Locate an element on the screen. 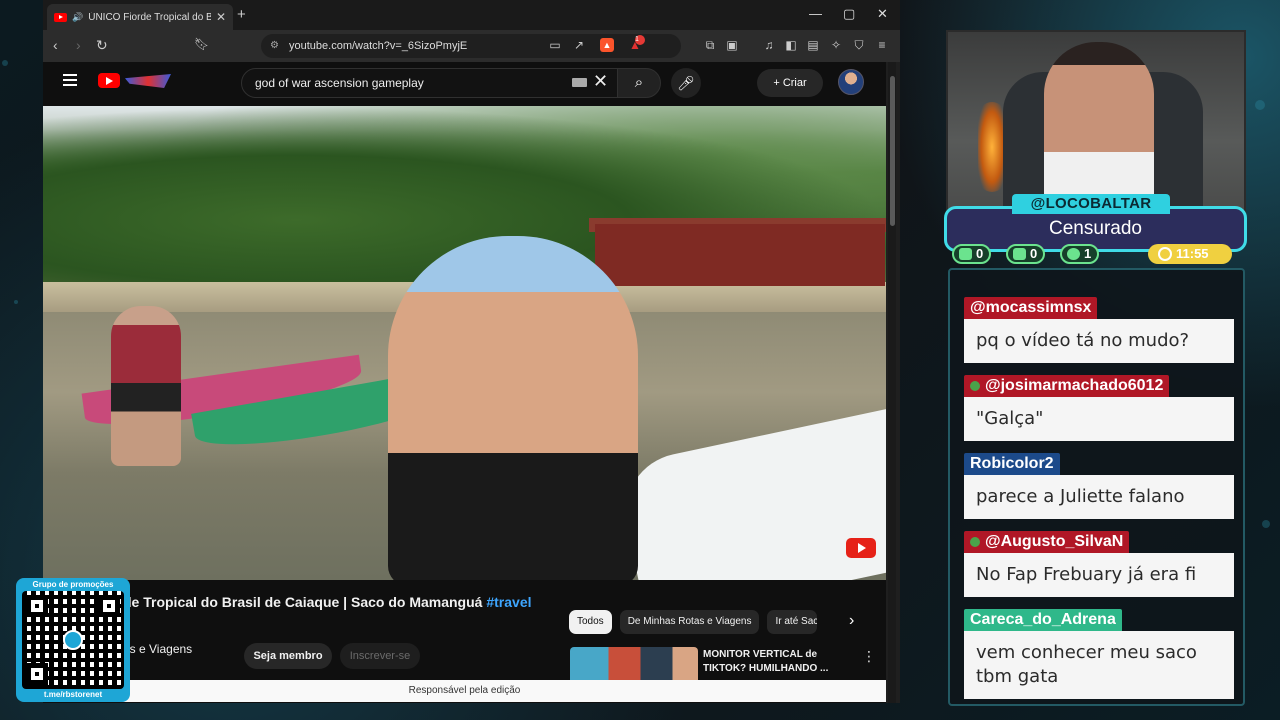 This screenshot has width=1280, height=720. notification-badge: 1 is located at coordinates (640, 40).